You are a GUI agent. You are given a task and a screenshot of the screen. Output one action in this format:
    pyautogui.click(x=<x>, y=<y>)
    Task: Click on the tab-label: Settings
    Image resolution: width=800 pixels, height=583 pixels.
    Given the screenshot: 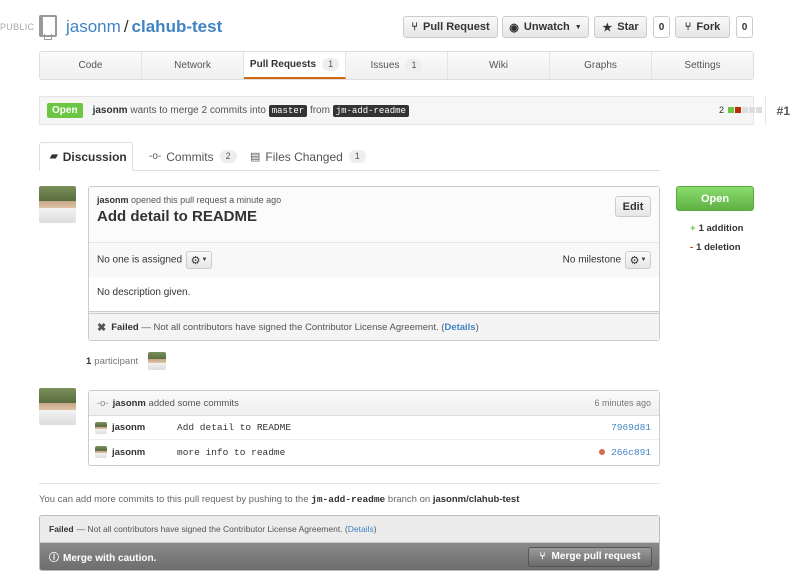 What is the action you would take?
    pyautogui.click(x=702, y=65)
    